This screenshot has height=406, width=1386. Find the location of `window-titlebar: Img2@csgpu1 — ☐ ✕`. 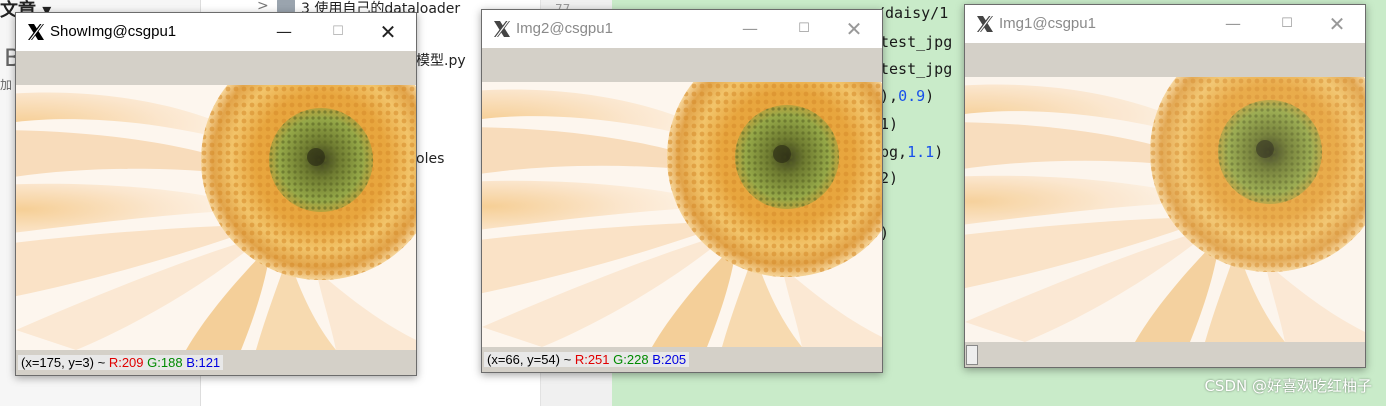

window-titlebar: Img2@csgpu1 — ☐ ✕ is located at coordinates (682, 29).